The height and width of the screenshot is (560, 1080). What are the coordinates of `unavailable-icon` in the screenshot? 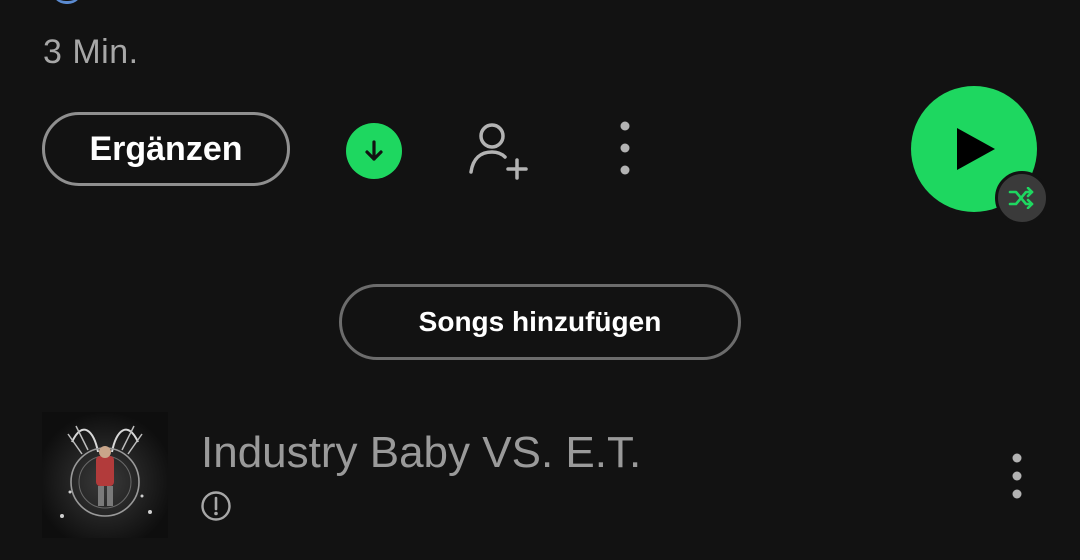 It's located at (216, 506).